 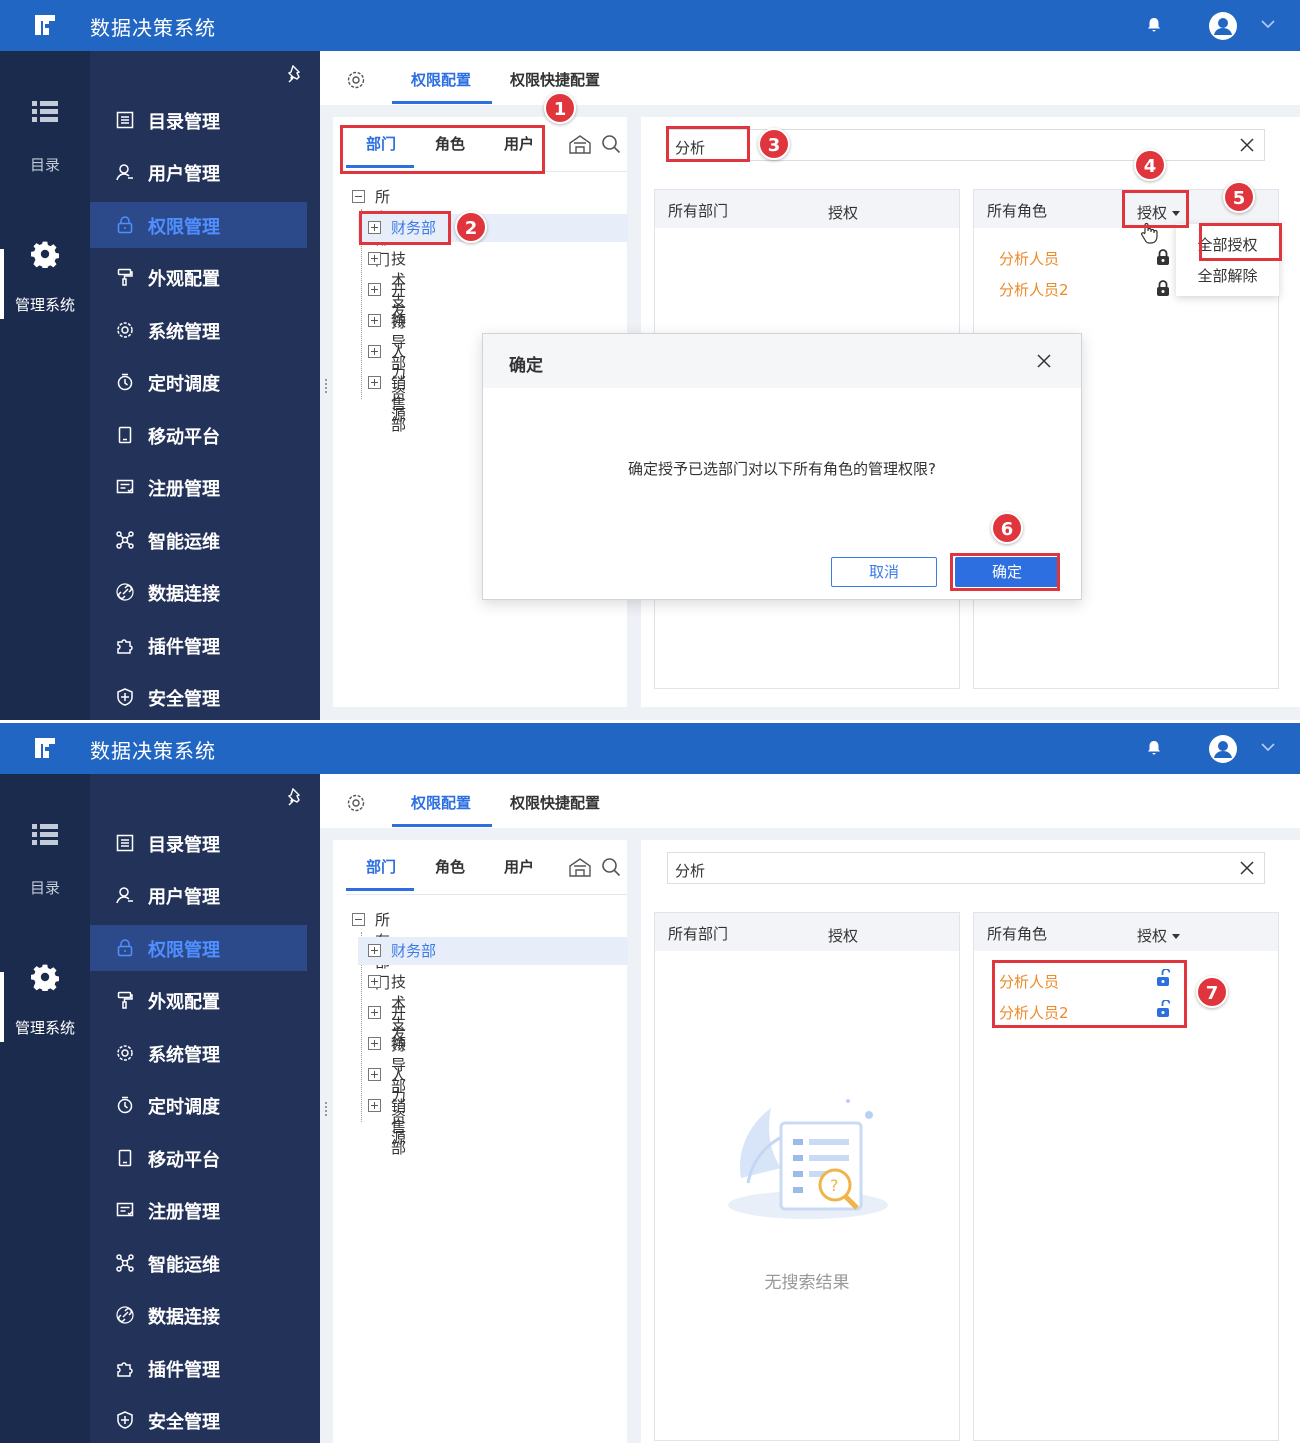 I want to click on role-row: 分析人员2, so click(x=1034, y=289).